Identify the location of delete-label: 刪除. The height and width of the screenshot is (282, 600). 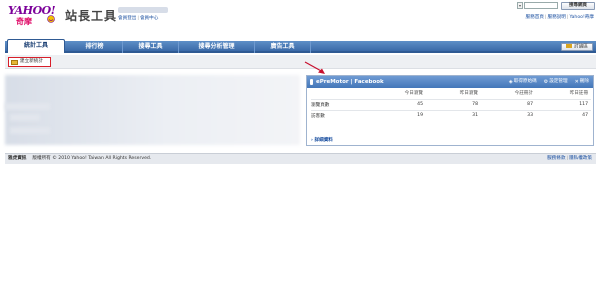
(584, 81).